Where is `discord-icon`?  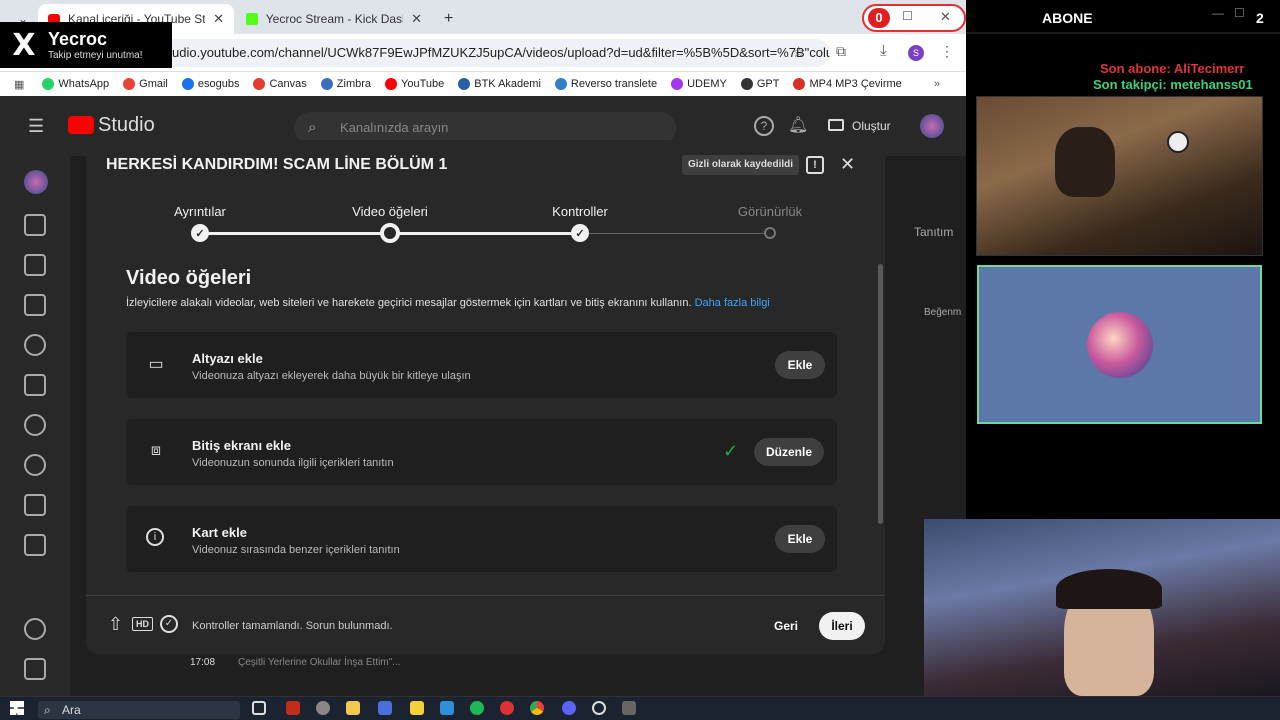 discord-icon is located at coordinates (569, 708).